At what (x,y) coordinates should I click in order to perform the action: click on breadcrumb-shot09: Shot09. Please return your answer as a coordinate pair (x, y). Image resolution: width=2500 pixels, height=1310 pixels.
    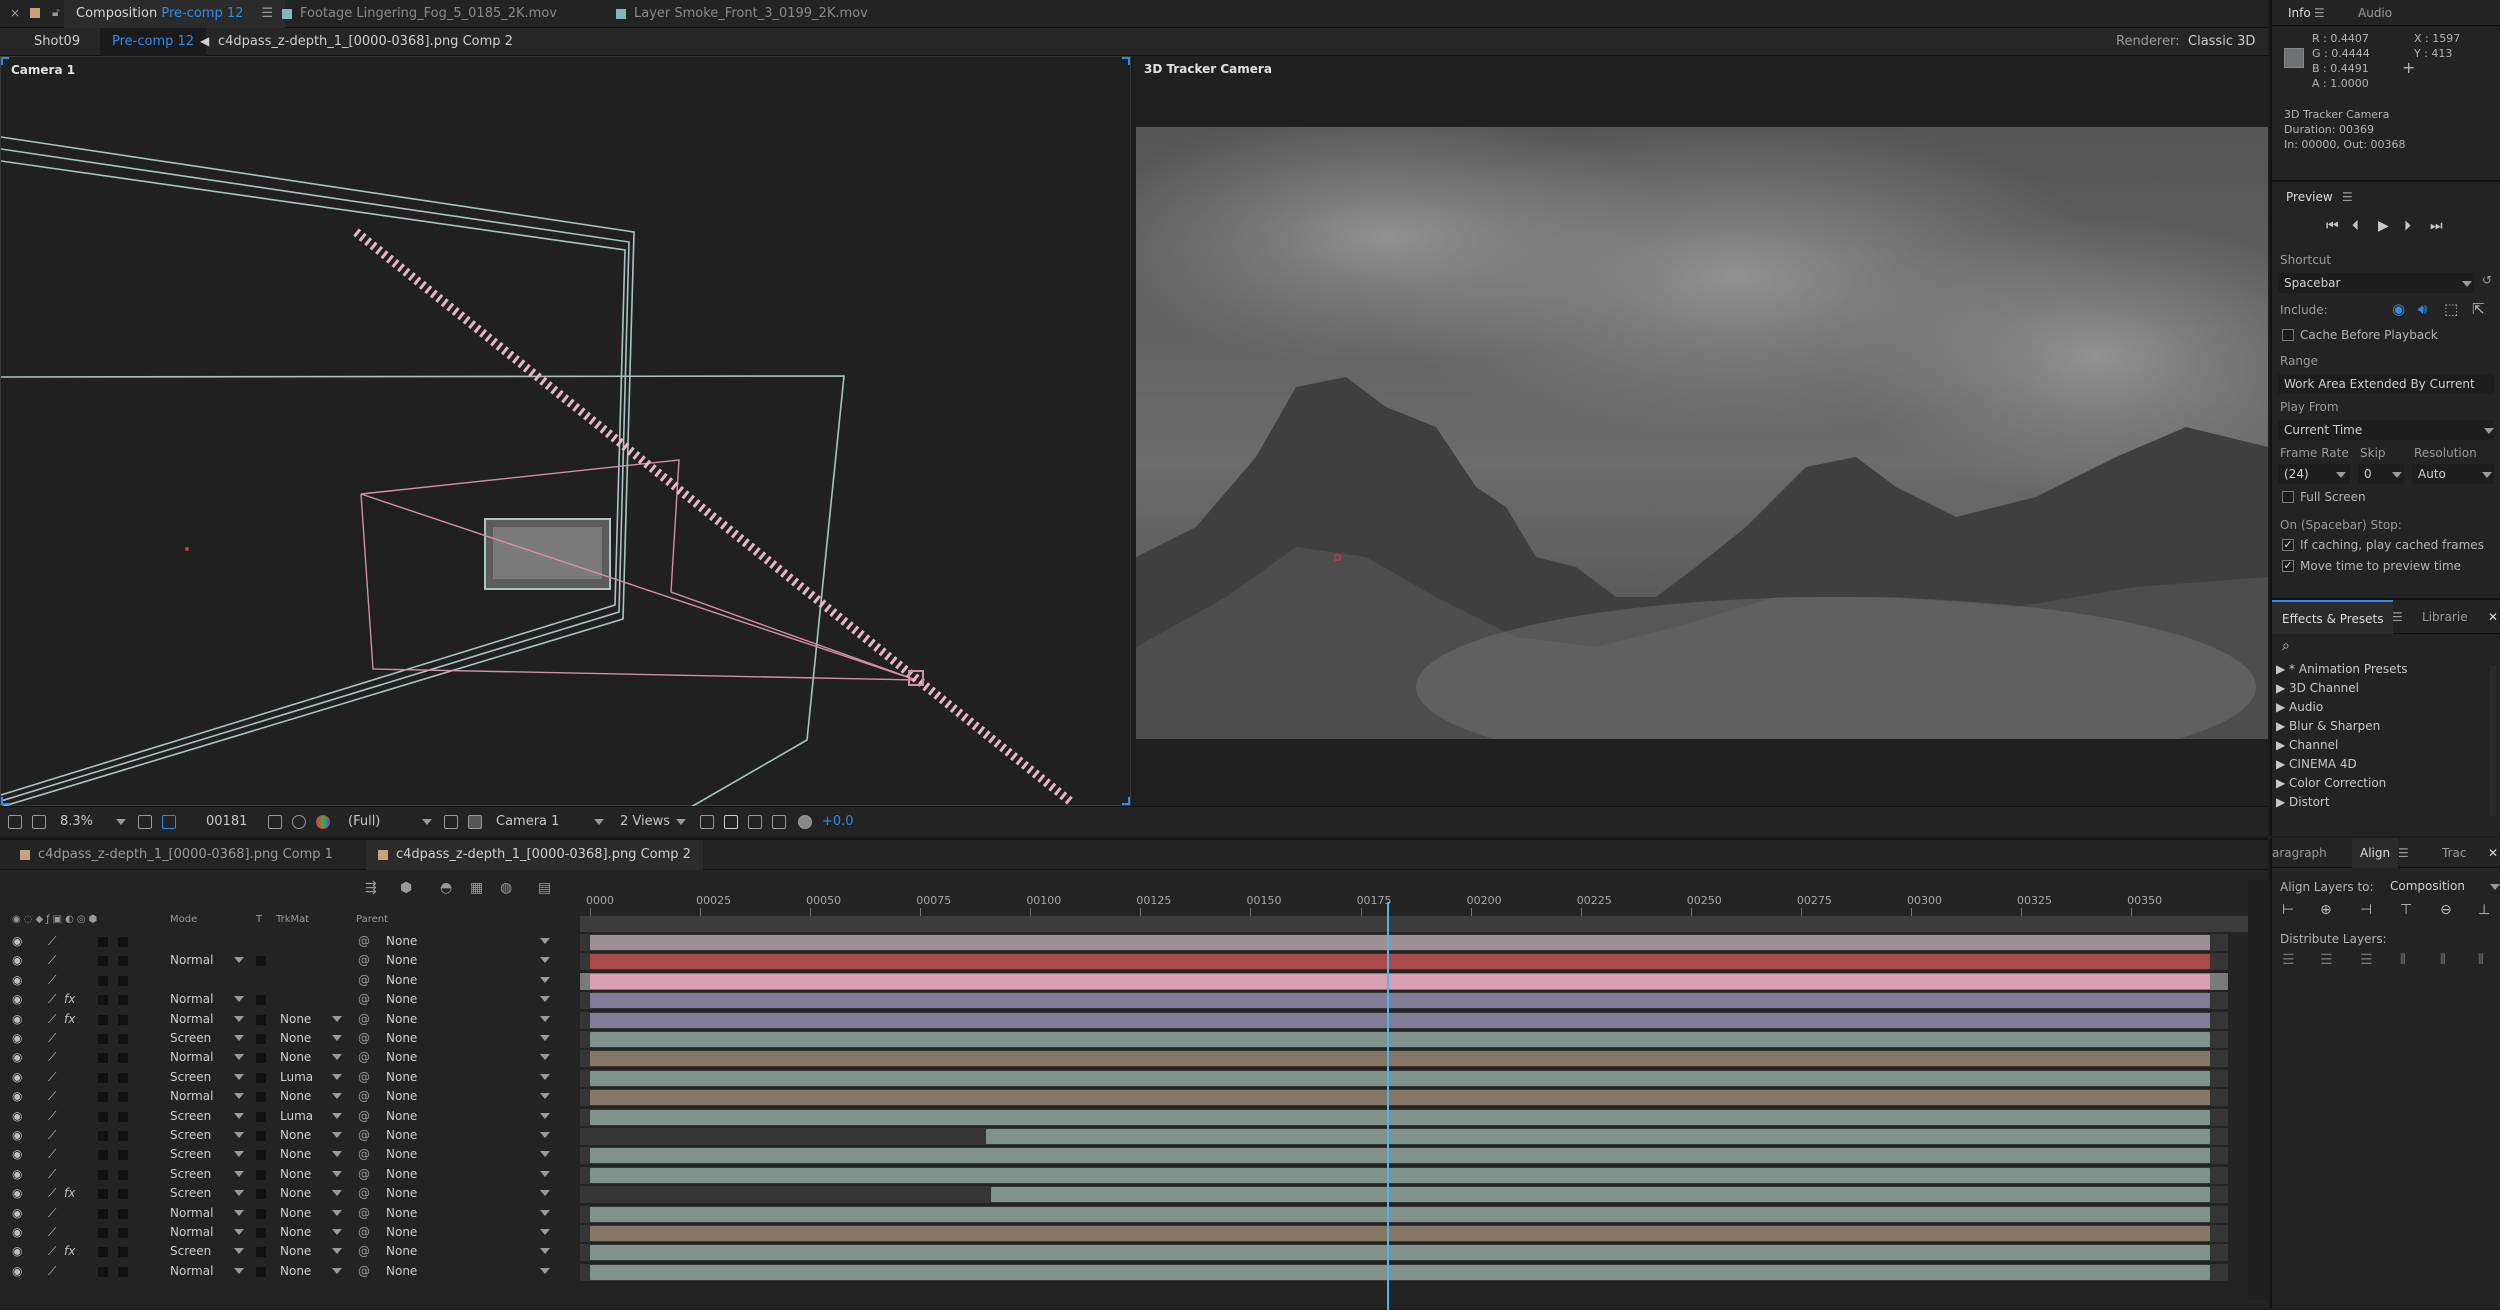
    Looking at the image, I should click on (57, 42).